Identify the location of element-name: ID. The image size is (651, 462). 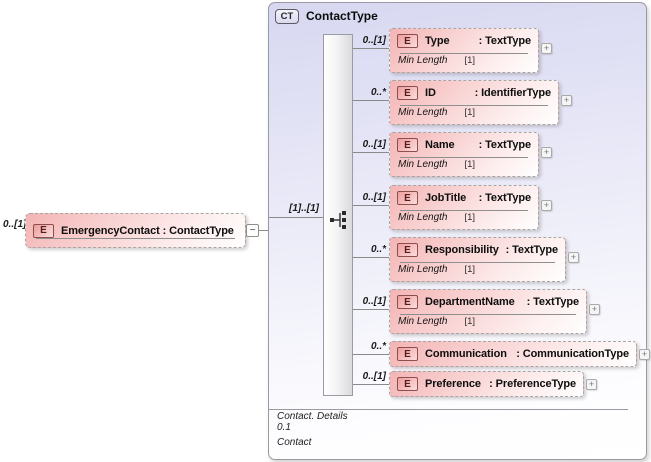
(430, 93).